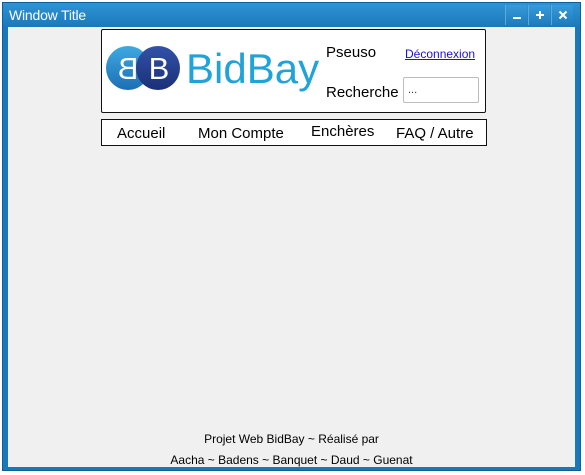 The image size is (585, 475). I want to click on window-title: Window Title, so click(47, 15).